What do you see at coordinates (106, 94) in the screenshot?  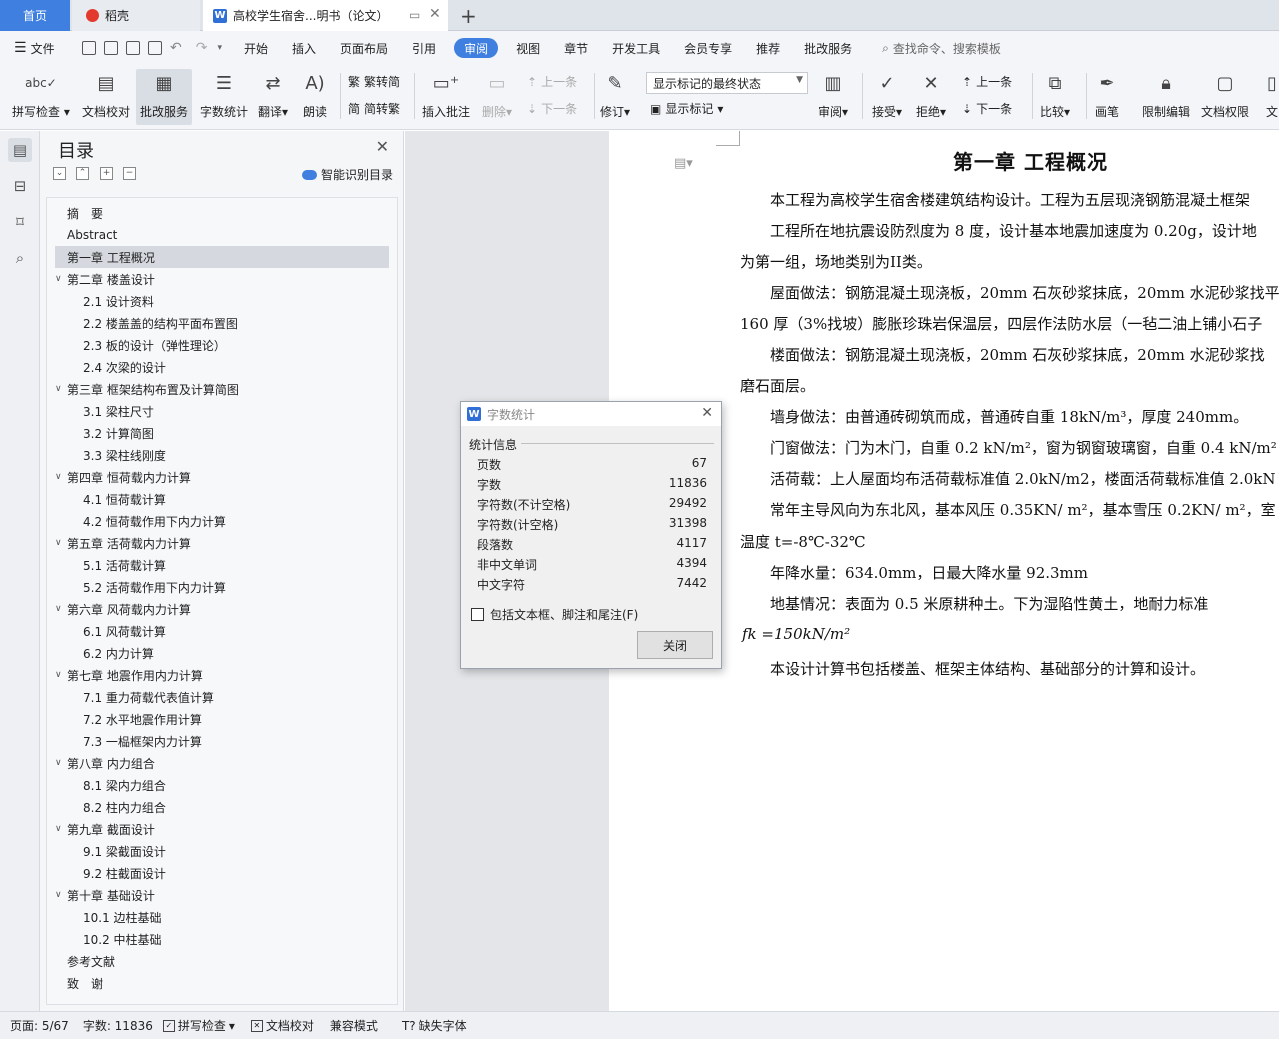 I see `doc-proofread-button: ▤ 文档校对` at bounding box center [106, 94].